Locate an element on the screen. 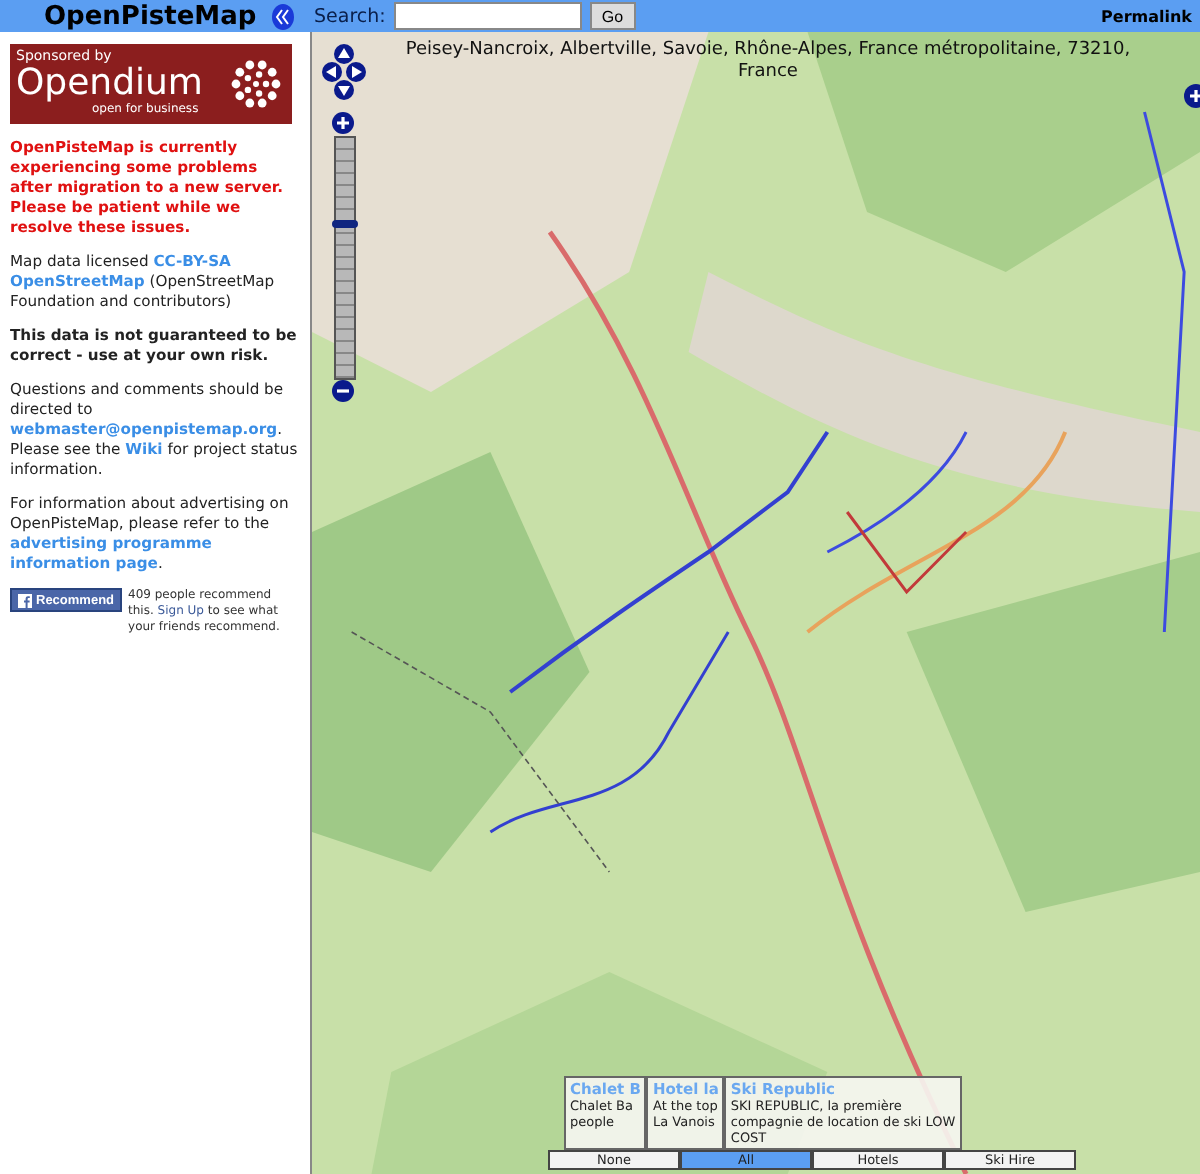 The image size is (1200, 1174). zoom-out-icon is located at coordinates (343, 391).